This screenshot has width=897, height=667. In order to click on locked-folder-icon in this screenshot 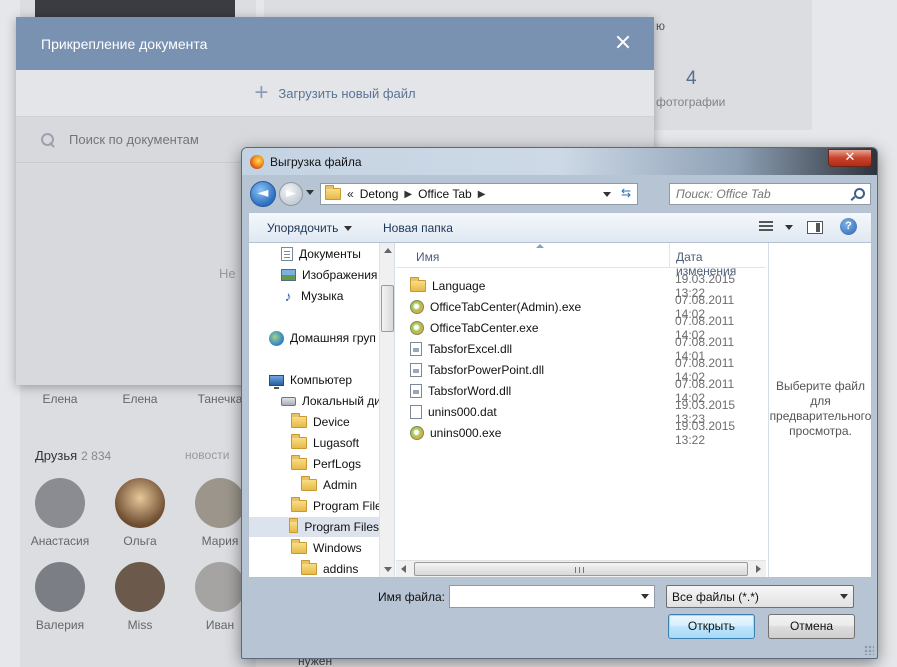, I will do `click(309, 483)`.